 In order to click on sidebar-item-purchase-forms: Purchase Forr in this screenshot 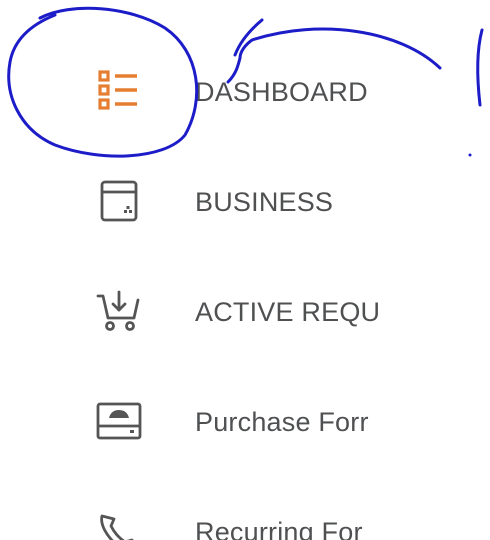, I will do `click(210, 421)`.